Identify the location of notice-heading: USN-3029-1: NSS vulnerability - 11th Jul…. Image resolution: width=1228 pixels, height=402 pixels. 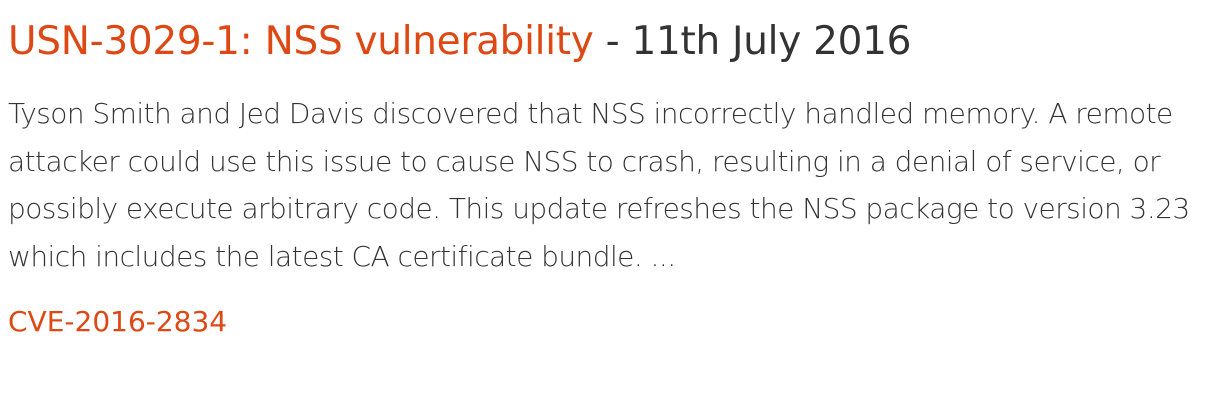
(618, 42).